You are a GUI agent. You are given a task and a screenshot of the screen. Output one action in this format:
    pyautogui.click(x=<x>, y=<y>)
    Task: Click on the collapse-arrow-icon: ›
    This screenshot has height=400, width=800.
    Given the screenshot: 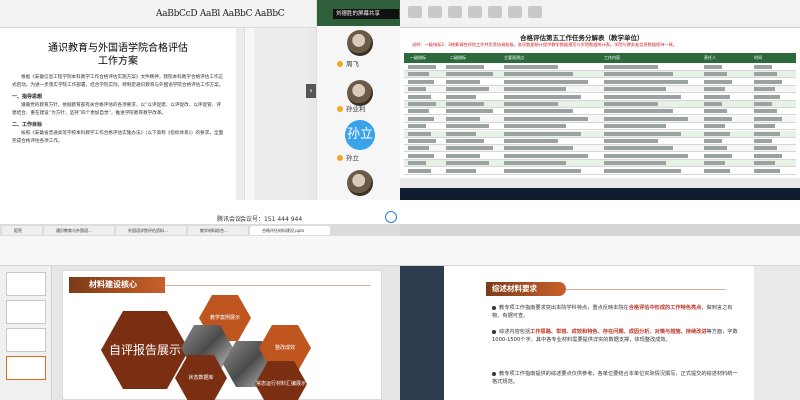 What is the action you would take?
    pyautogui.click(x=311, y=91)
    